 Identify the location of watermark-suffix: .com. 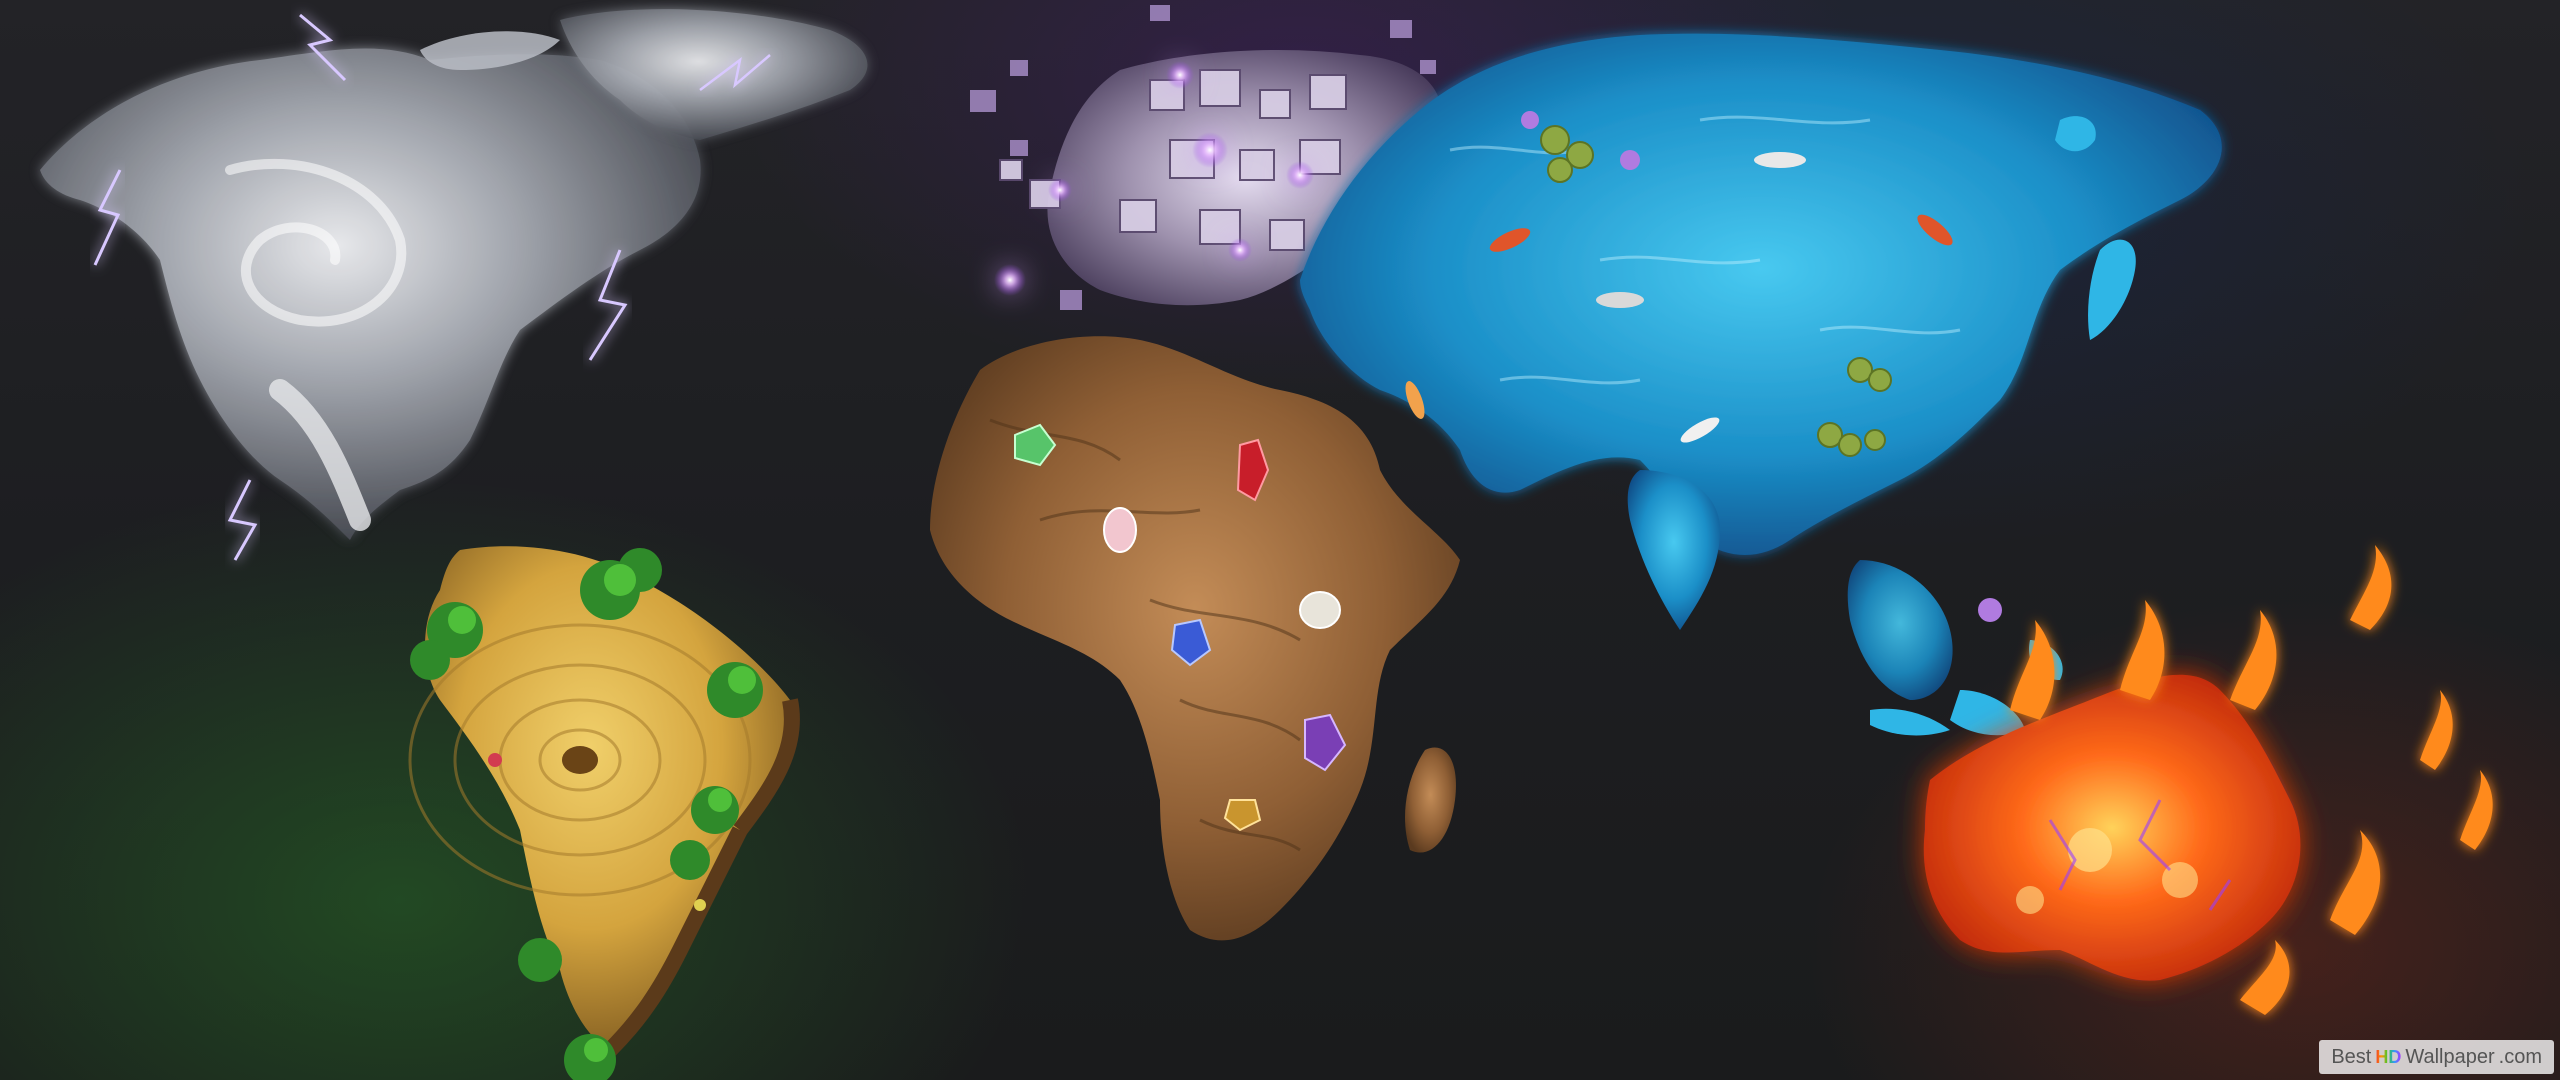
(2520, 1056).